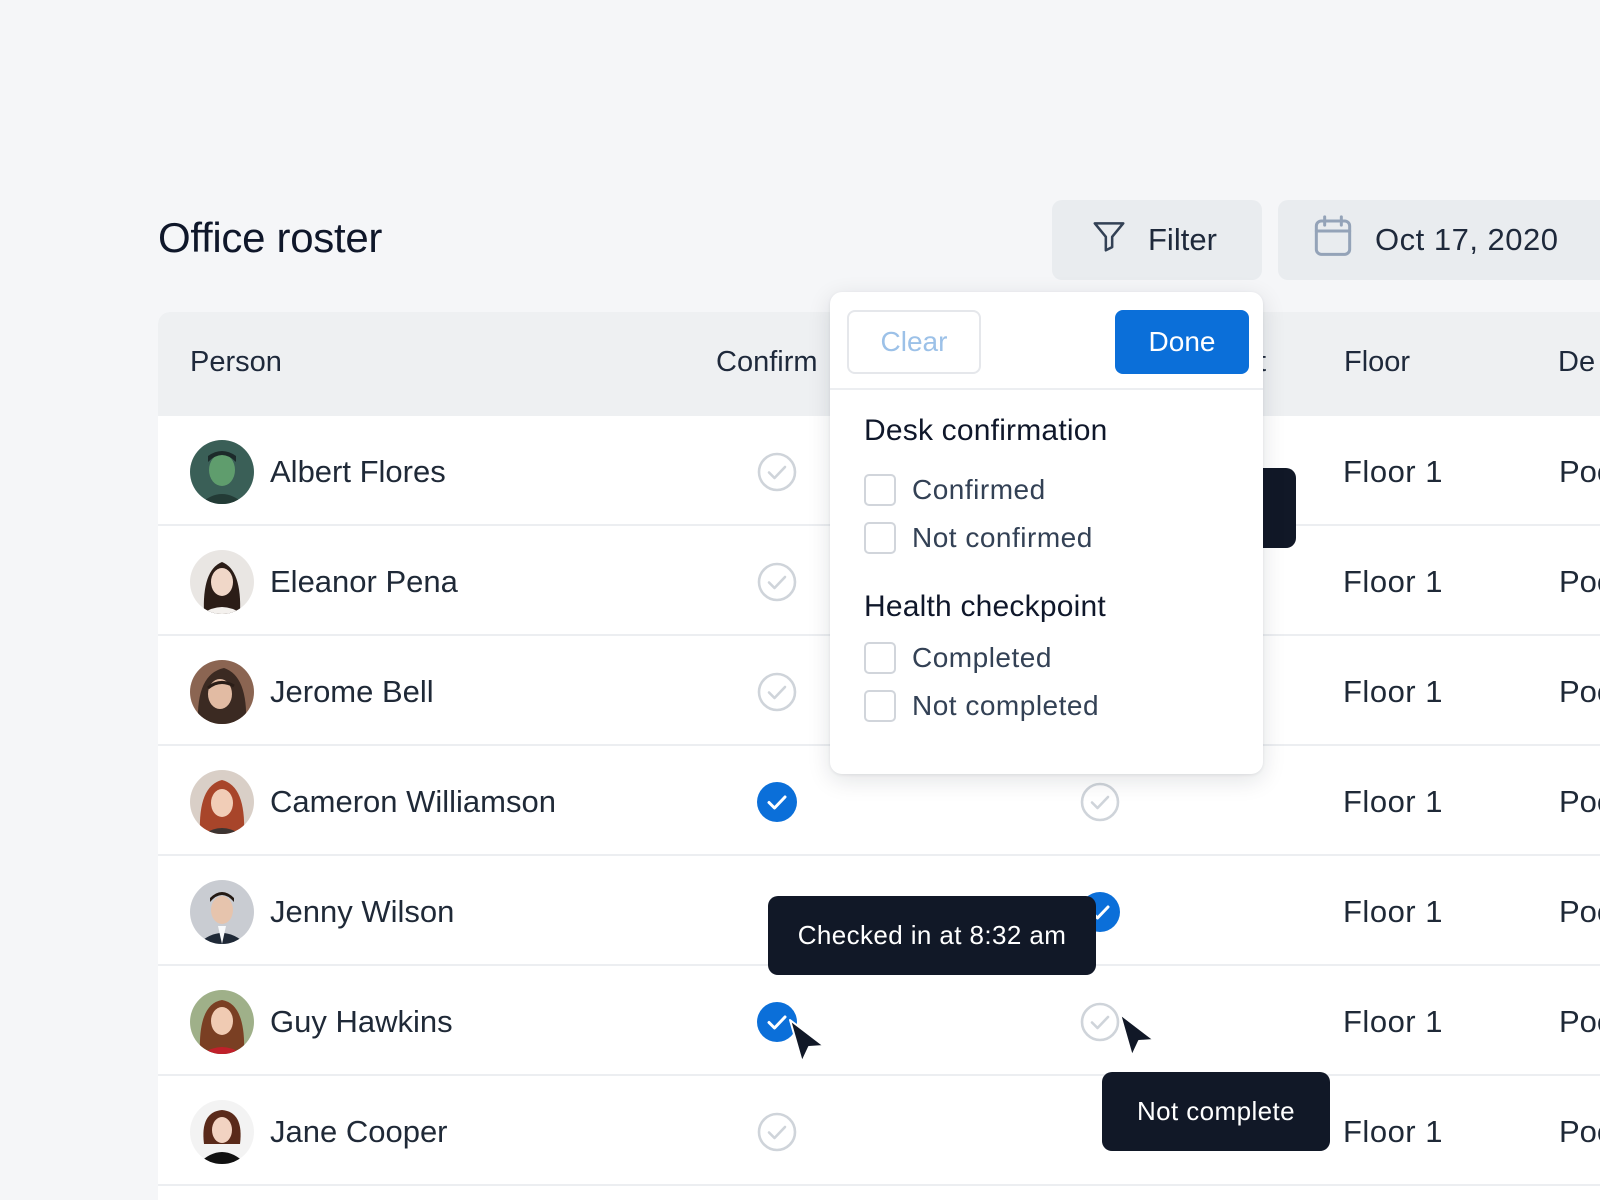 The image size is (1600, 1200). What do you see at coordinates (985, 606) in the screenshot?
I see `section-title-health-checkpoint: Health checkpoint` at bounding box center [985, 606].